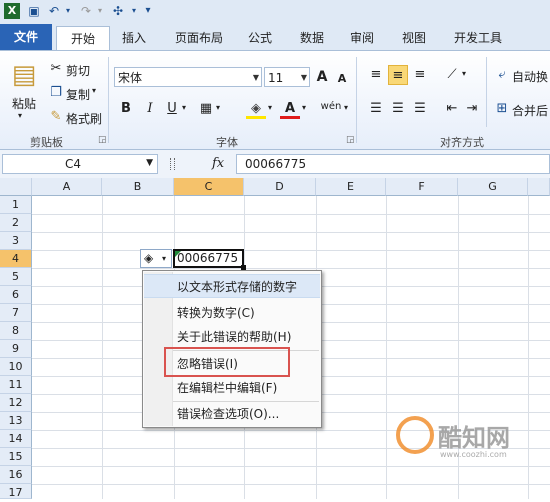 The image size is (550, 502). Describe the element at coordinates (16, 277) in the screenshot. I see `row-header: 5` at that location.